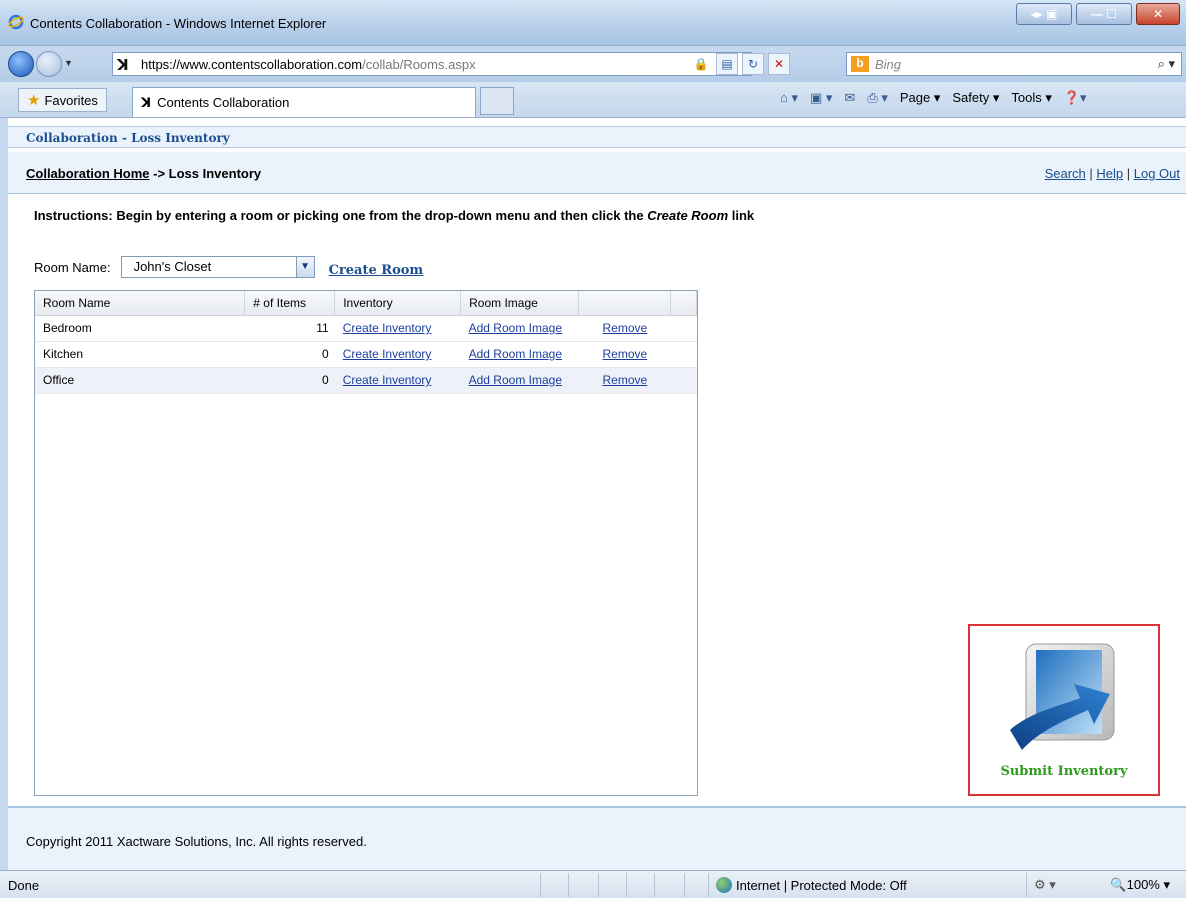 Image resolution: width=1186 pixels, height=898 pixels. I want to click on compatibility-view-icon: ▤, so click(727, 64).